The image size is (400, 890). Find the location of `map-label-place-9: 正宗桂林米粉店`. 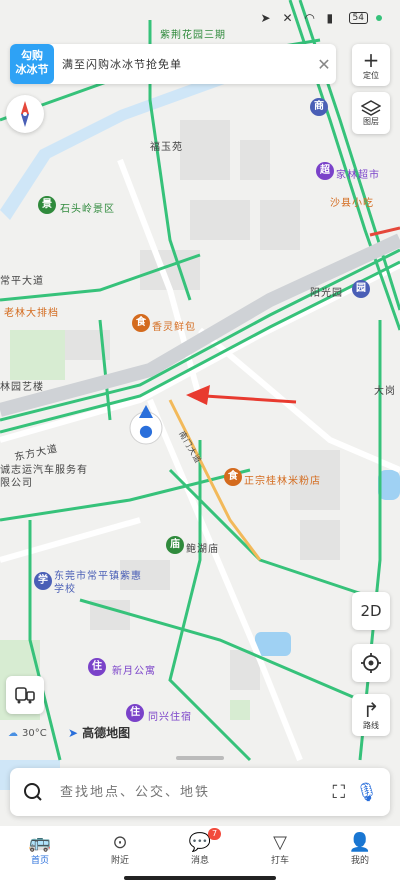

map-label-place-9: 正宗桂林米粉店 is located at coordinates (282, 479).